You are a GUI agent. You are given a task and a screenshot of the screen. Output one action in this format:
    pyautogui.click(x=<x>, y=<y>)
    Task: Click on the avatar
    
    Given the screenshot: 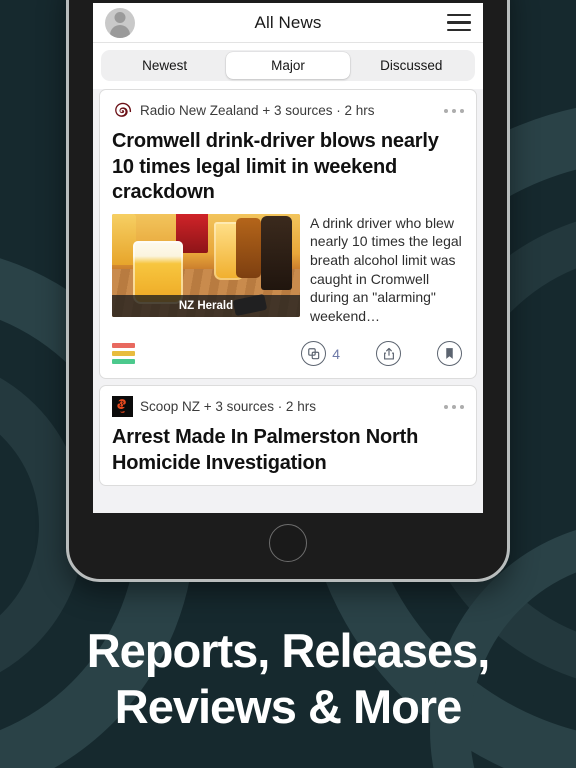 What is the action you would take?
    pyautogui.click(x=120, y=22)
    